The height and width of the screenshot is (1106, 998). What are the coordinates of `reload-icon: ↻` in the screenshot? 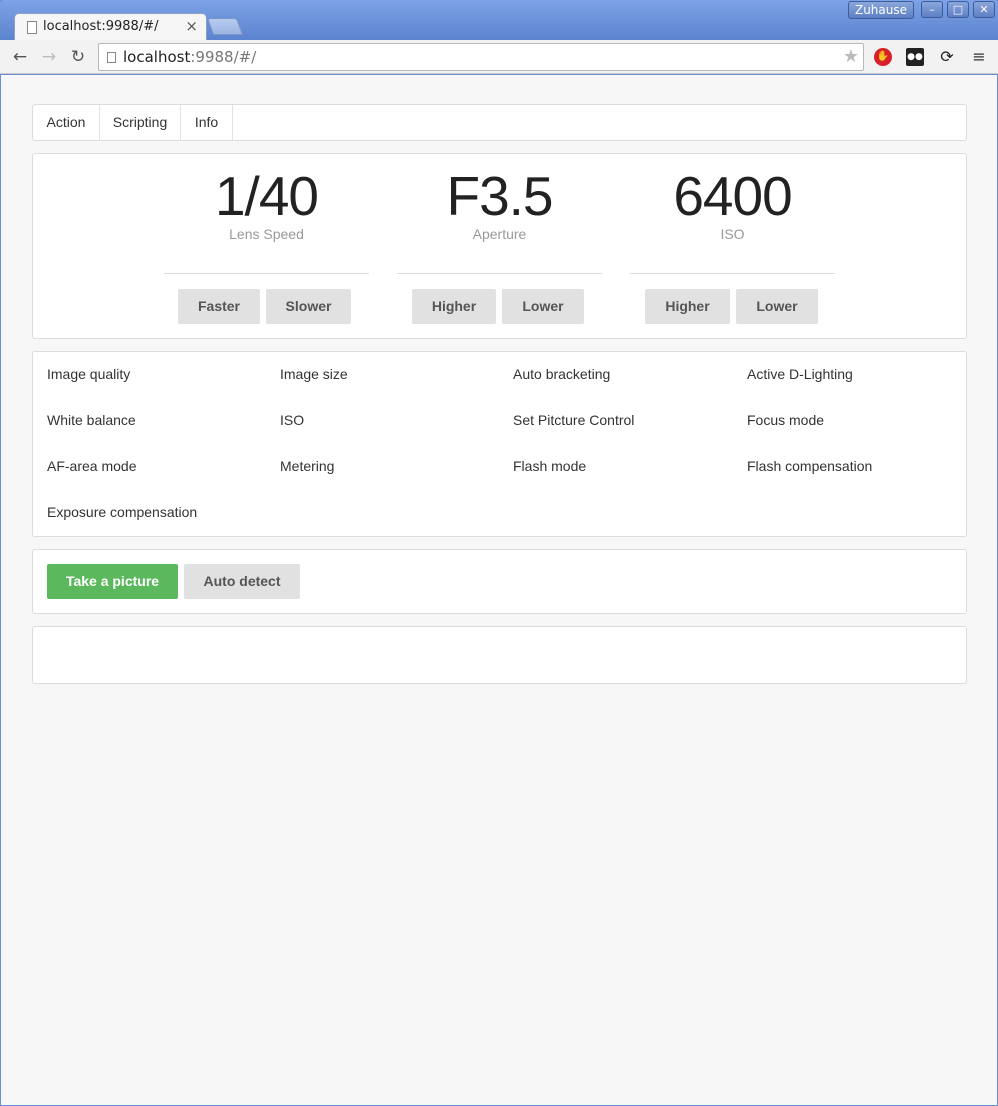 It's located at (78, 57).